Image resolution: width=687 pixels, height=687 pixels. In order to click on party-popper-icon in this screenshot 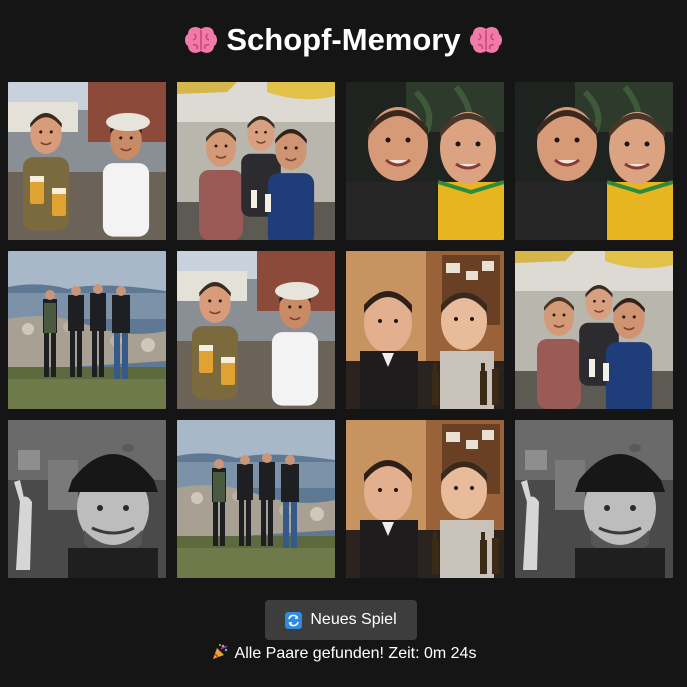, I will do `click(219, 651)`.